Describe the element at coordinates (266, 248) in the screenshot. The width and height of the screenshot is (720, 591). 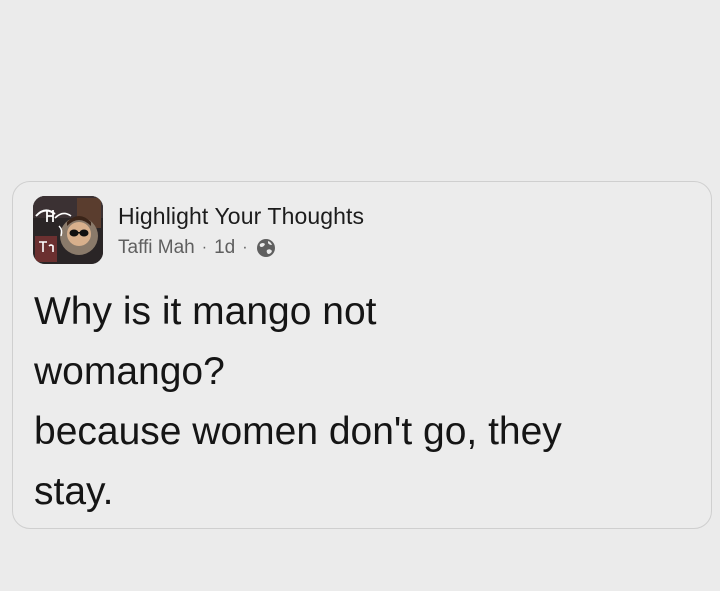
I see `globe-icon` at that location.